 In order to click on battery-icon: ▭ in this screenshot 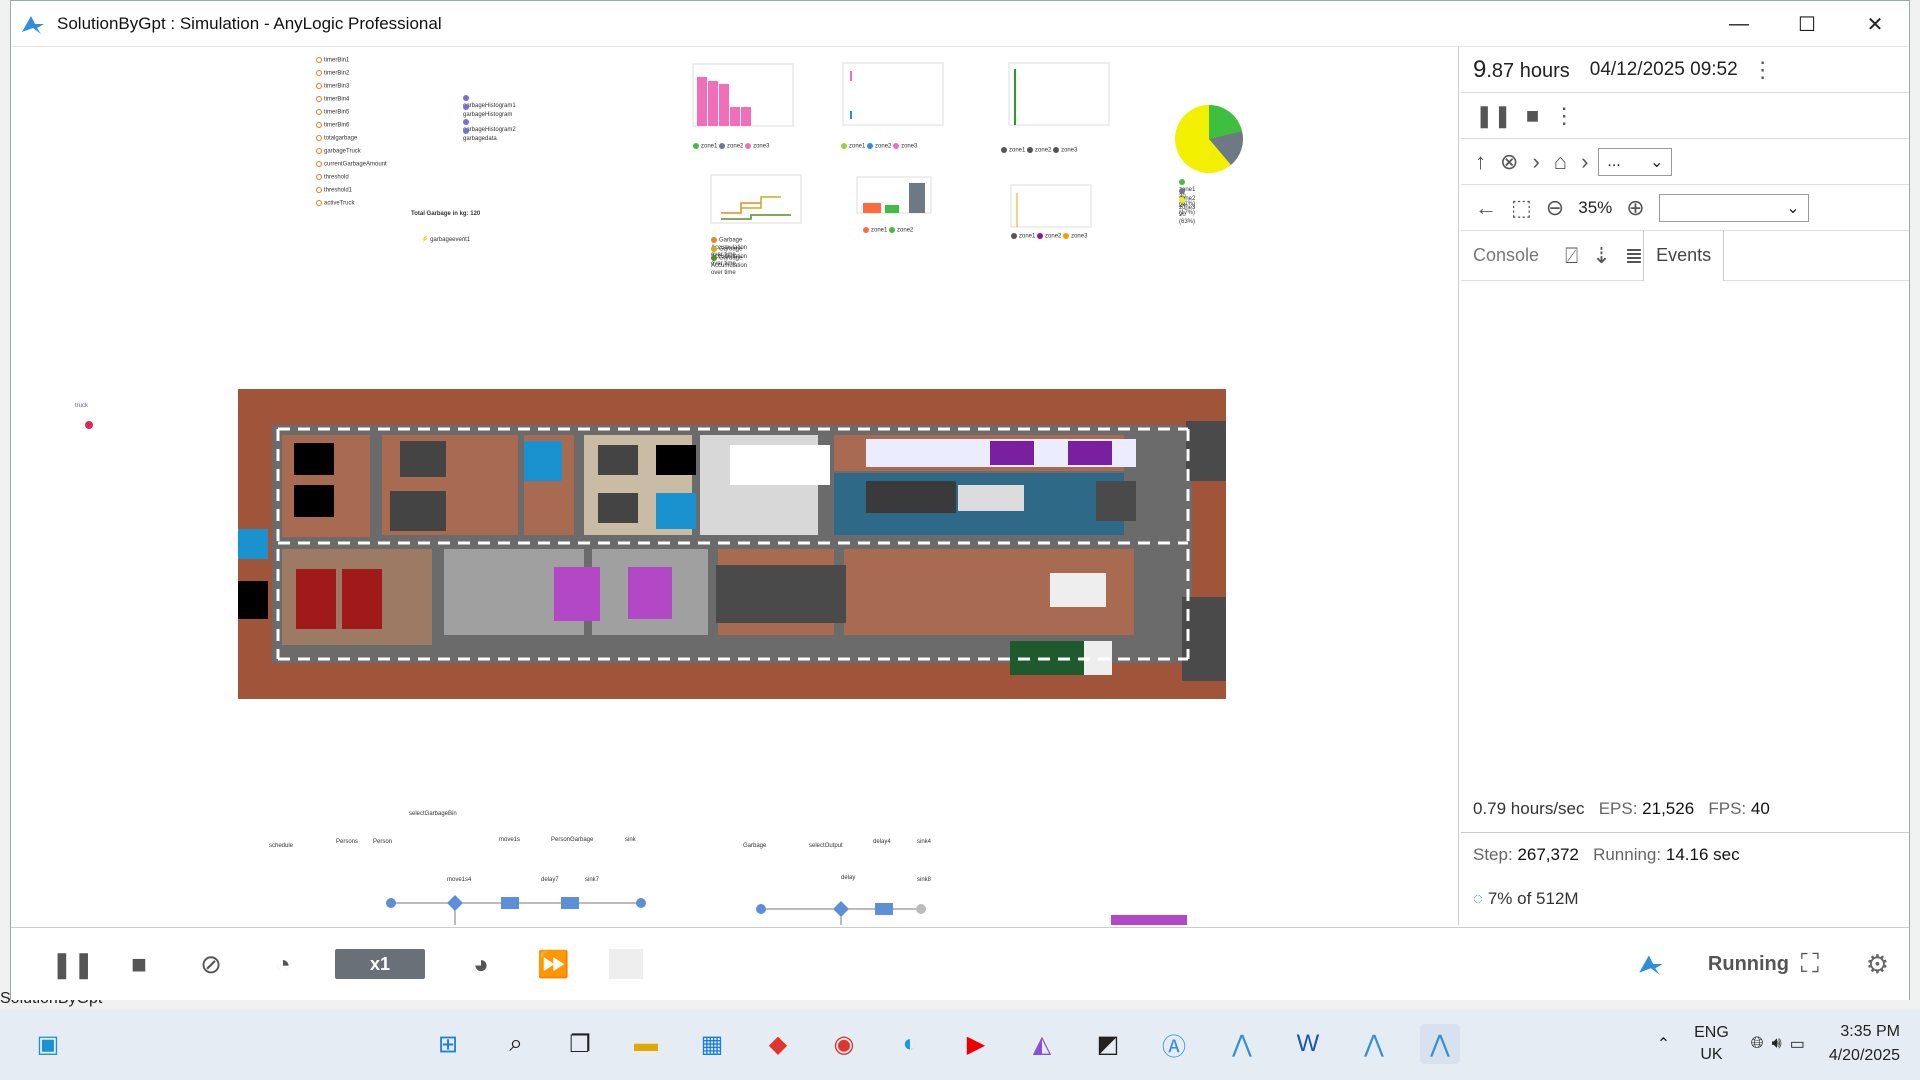, I will do `click(1797, 1044)`.